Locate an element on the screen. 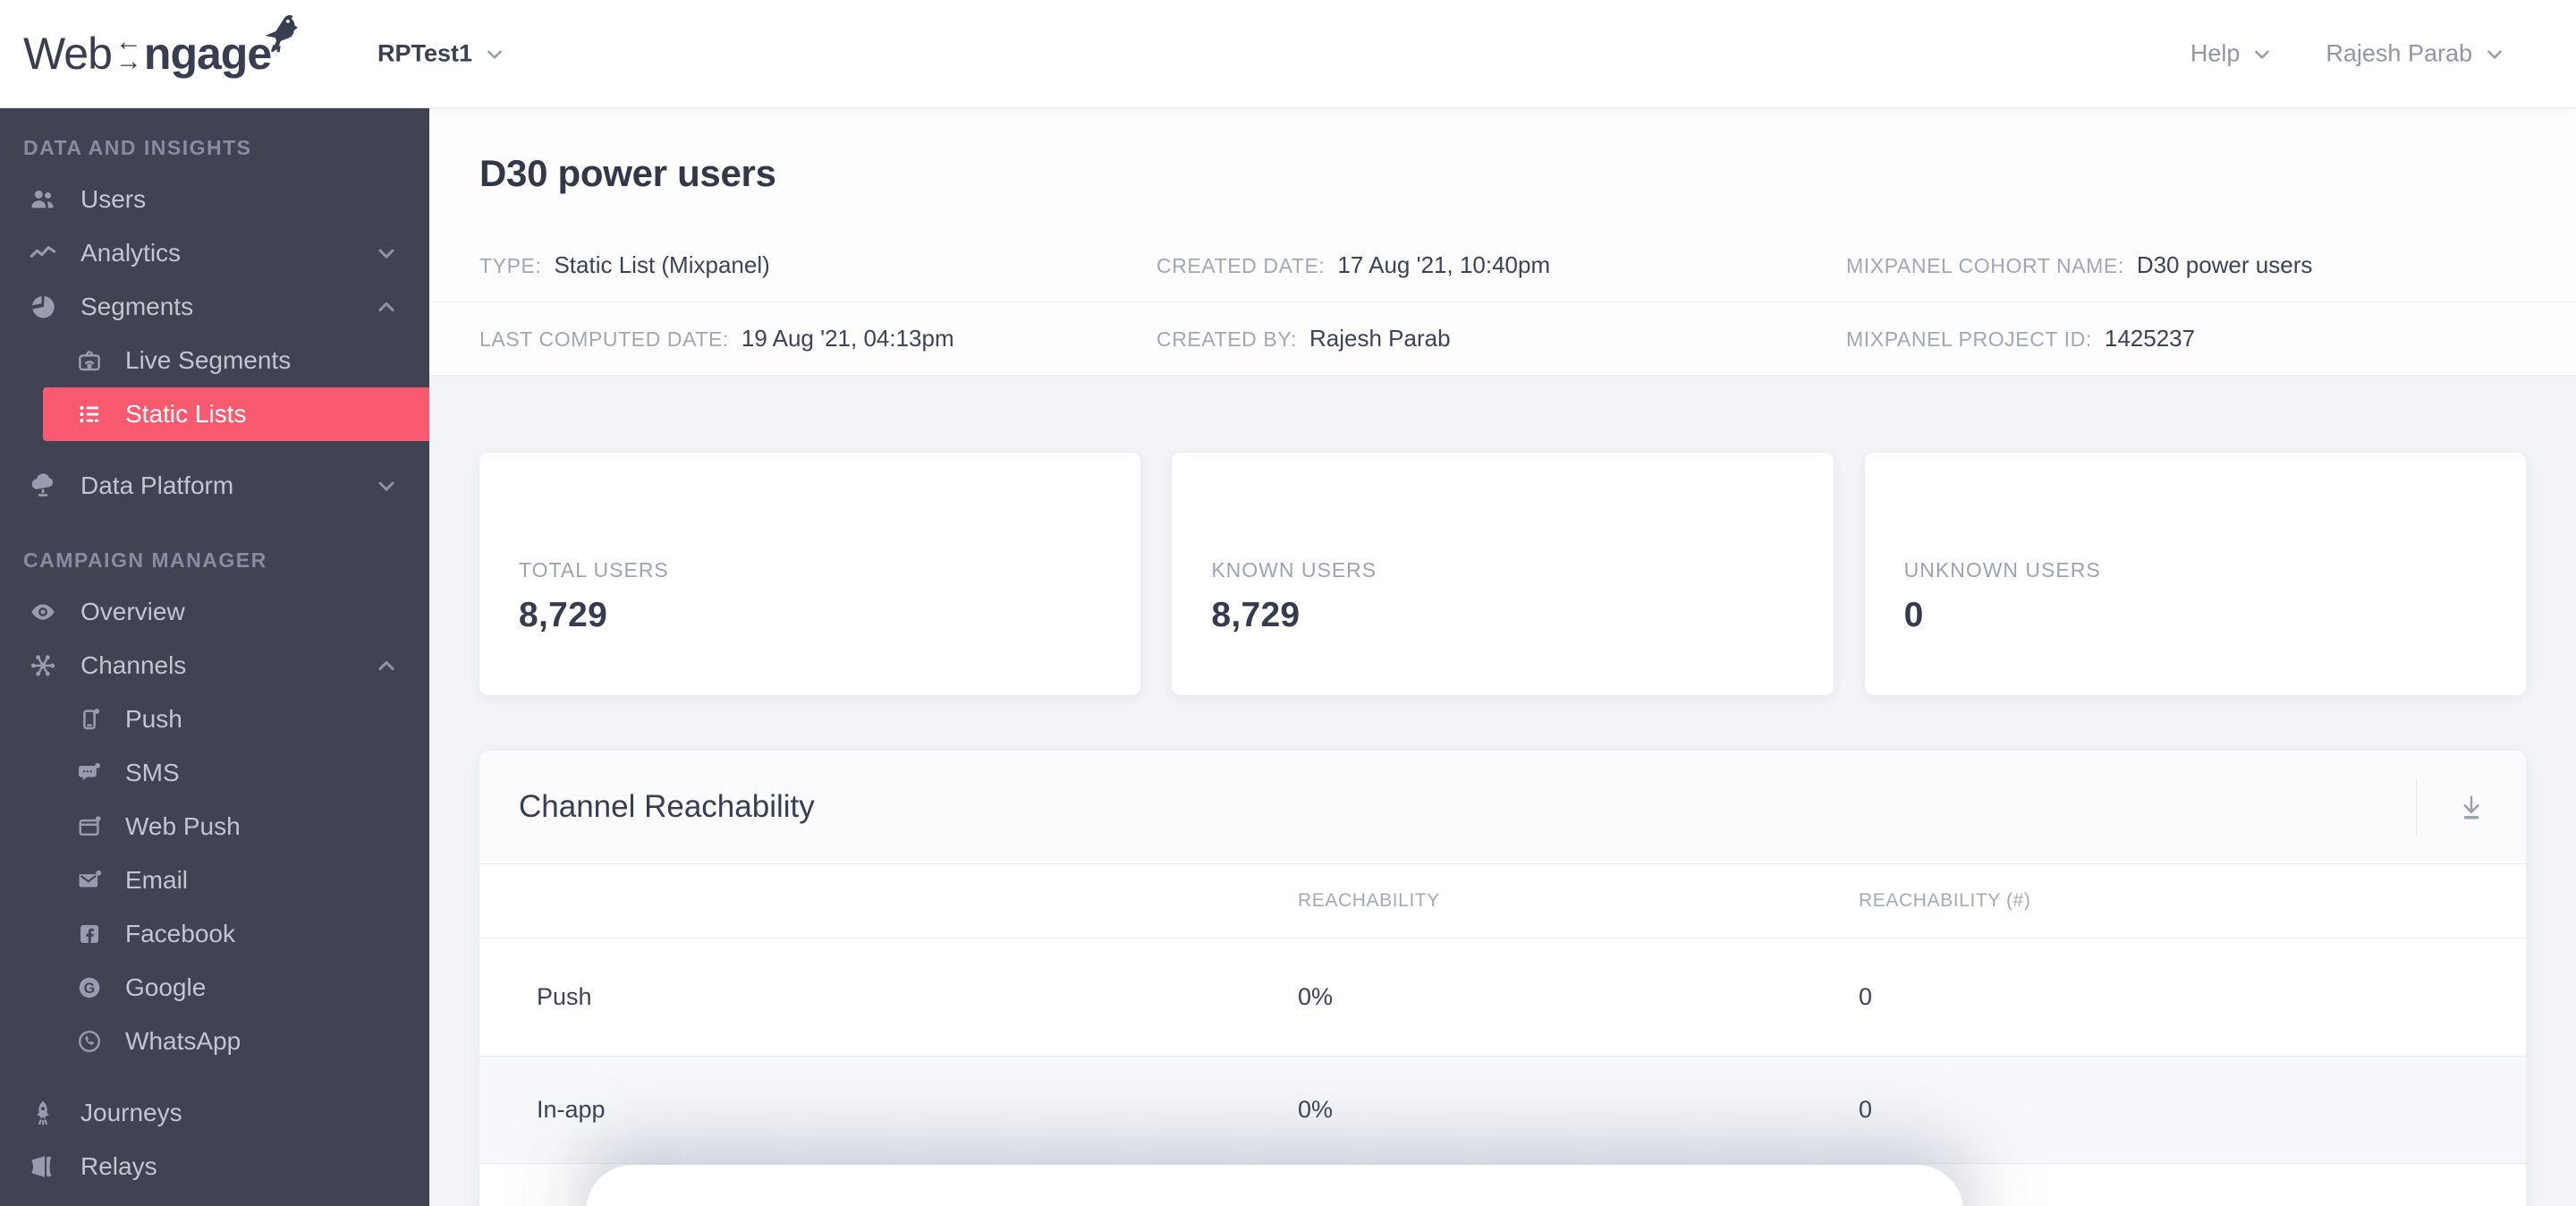  meta-value: 1425237 is located at coordinates (2150, 338).